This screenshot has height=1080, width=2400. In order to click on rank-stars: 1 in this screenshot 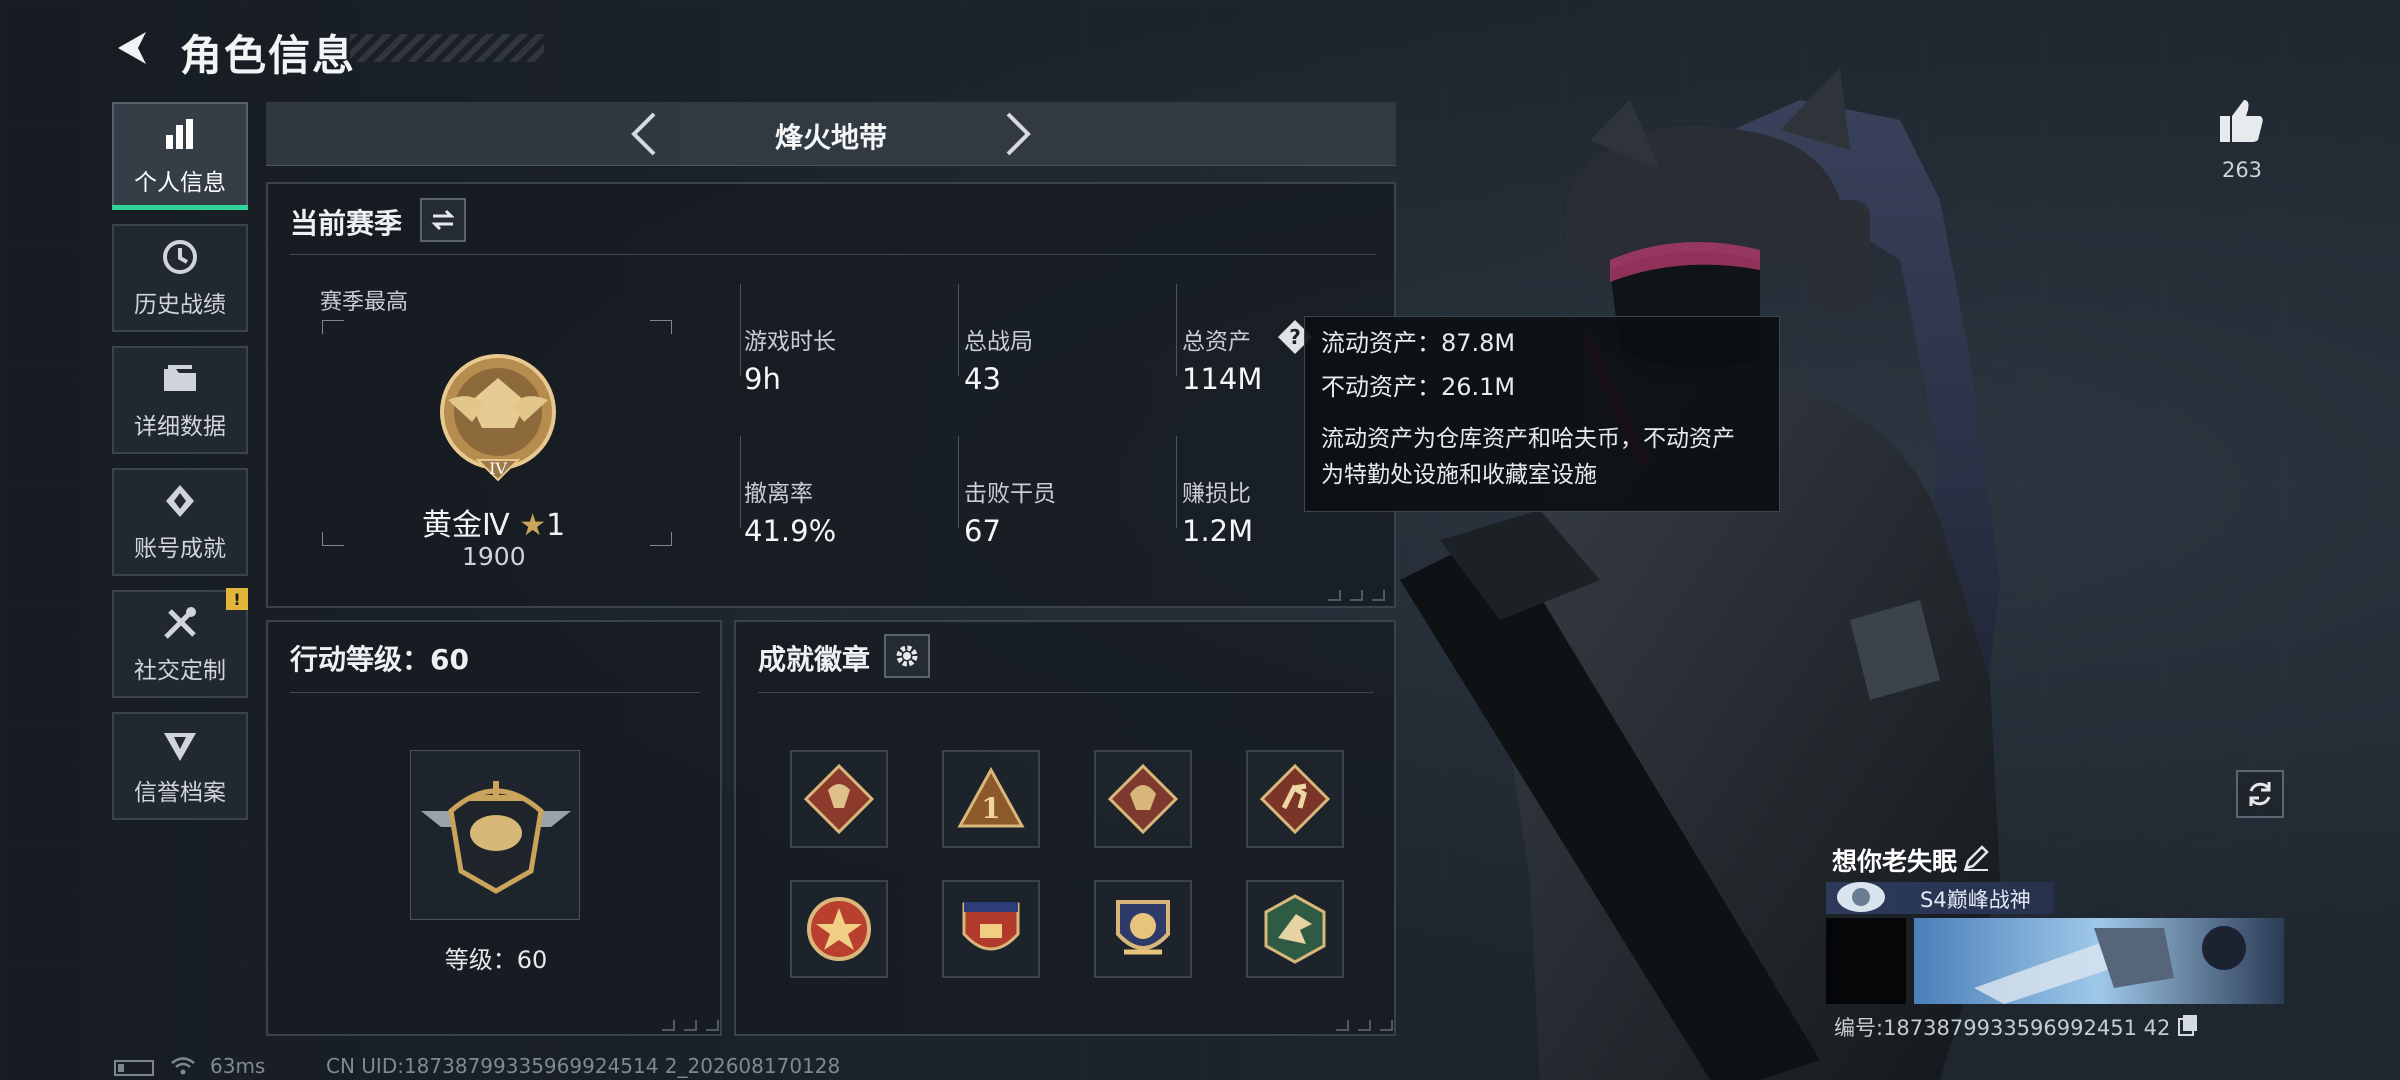, I will do `click(556, 525)`.